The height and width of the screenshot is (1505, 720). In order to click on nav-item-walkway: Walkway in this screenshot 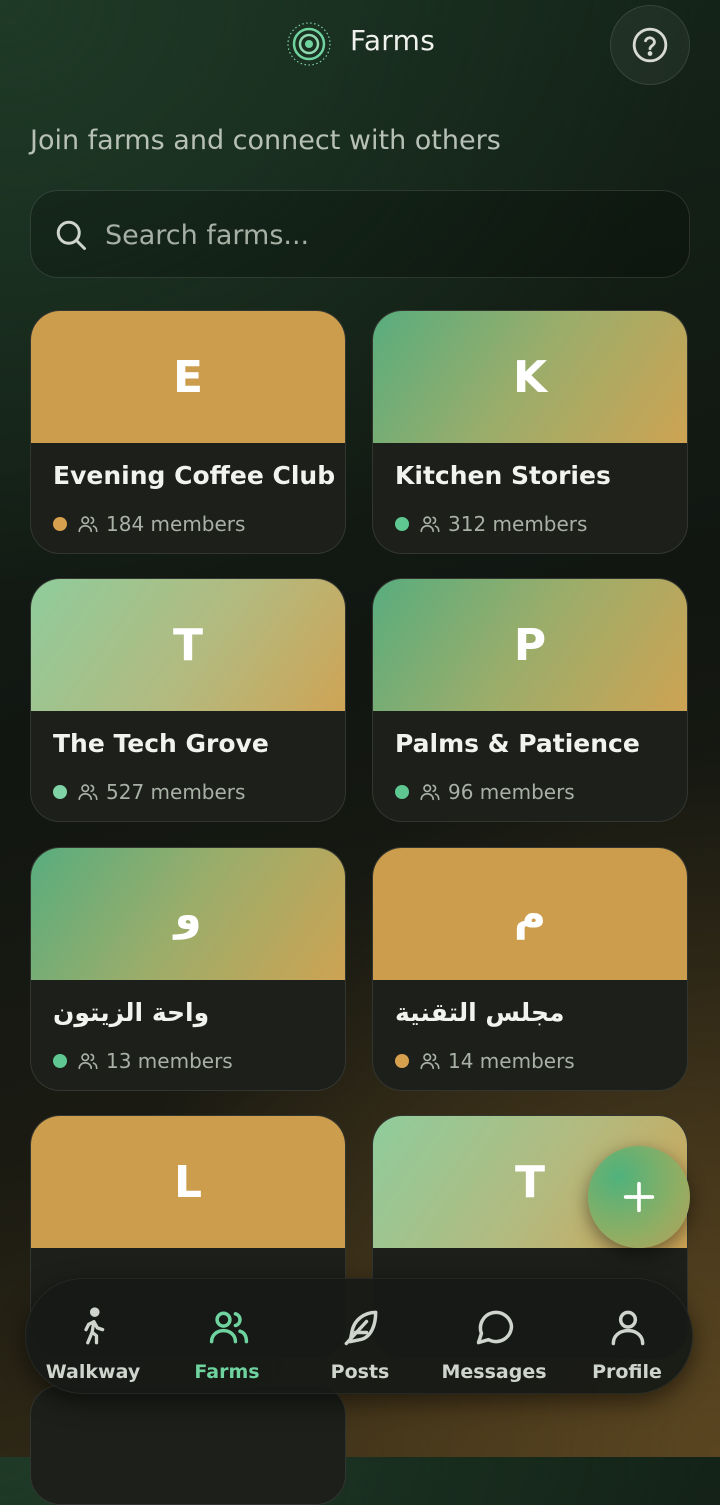, I will do `click(93, 1337)`.